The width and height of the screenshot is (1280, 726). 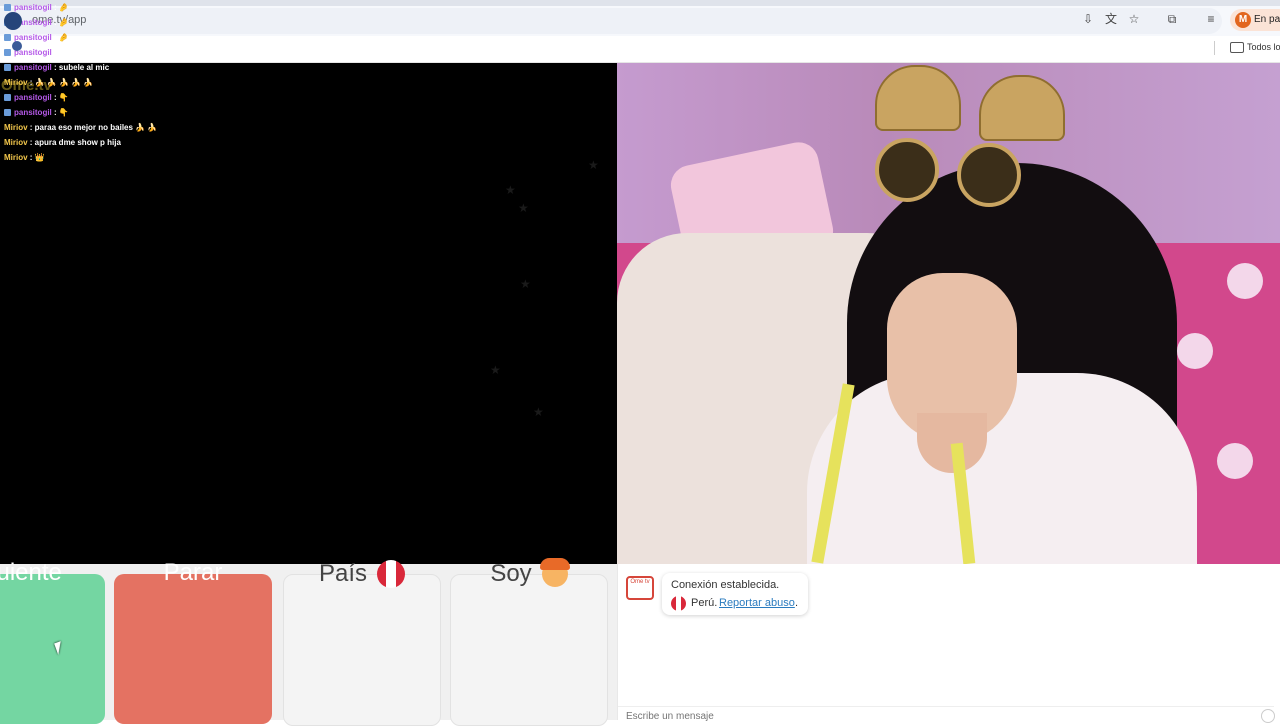 I want to click on chat-message: 🍌 🍌 🍌 🍌 🍌, so click(x=64, y=82).